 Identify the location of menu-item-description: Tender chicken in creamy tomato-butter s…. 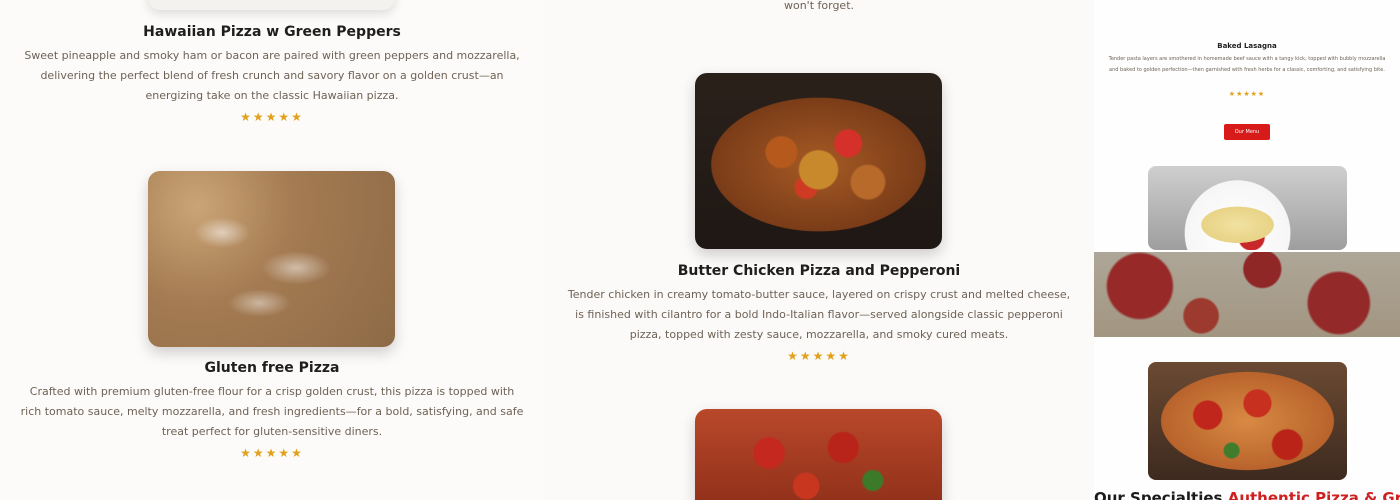
(819, 314).